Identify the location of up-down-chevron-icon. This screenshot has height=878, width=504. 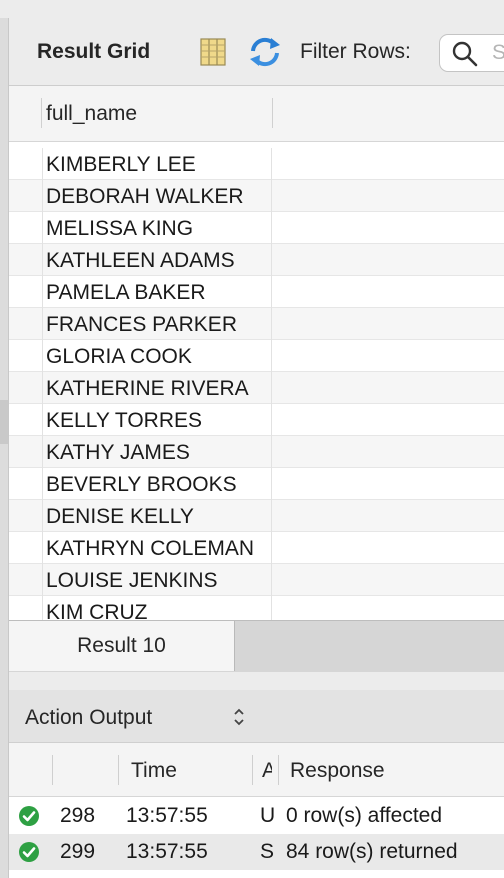
(239, 717).